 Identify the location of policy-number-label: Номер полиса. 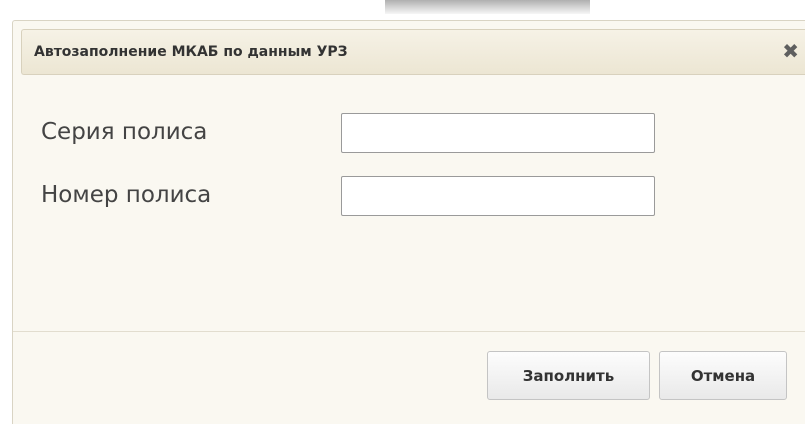
(126, 195).